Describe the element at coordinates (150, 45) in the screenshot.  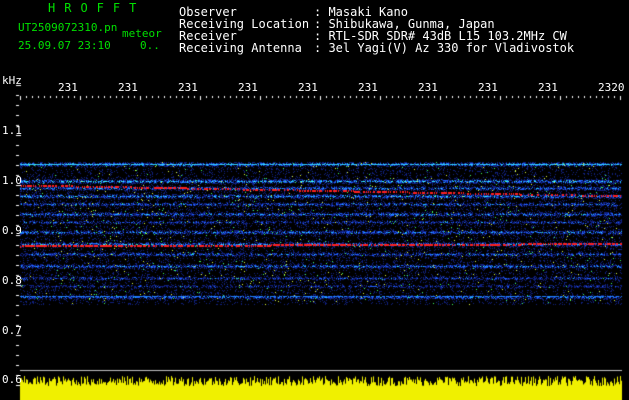
I see `counter: 0..` at that location.